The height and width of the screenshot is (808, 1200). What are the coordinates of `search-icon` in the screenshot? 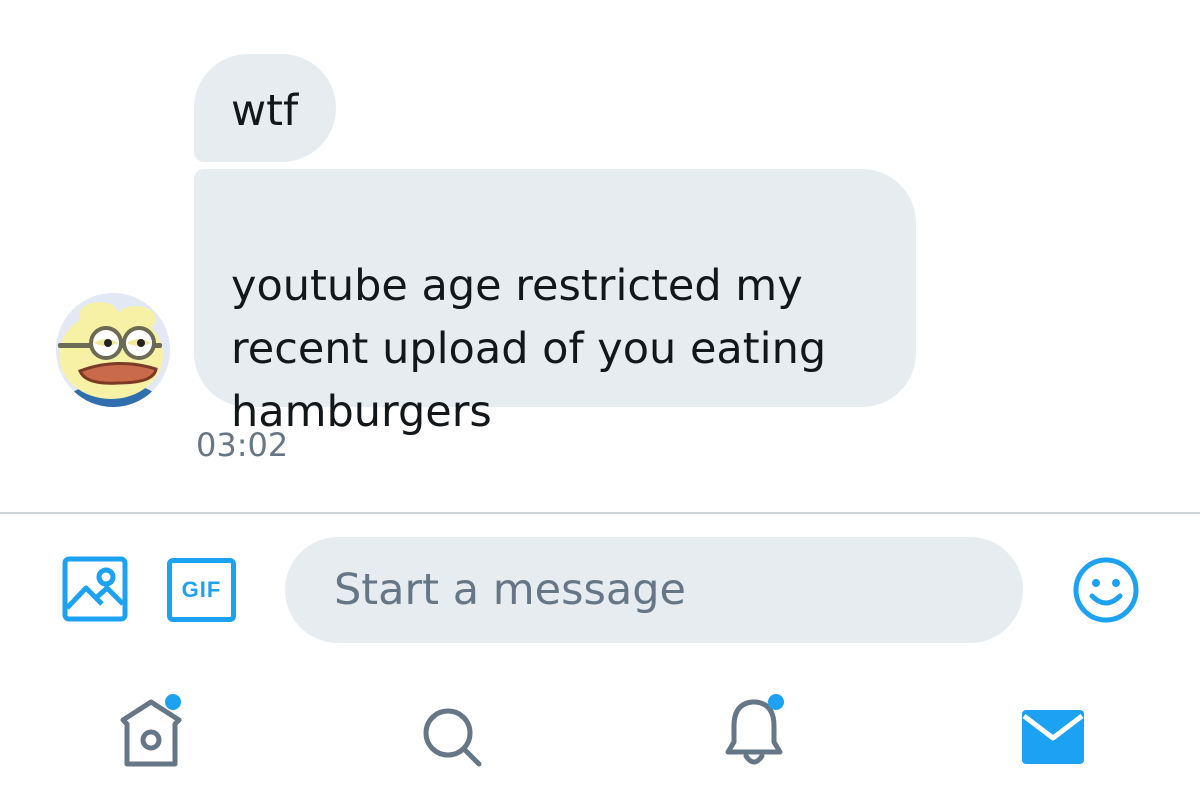 It's located at (452, 737).